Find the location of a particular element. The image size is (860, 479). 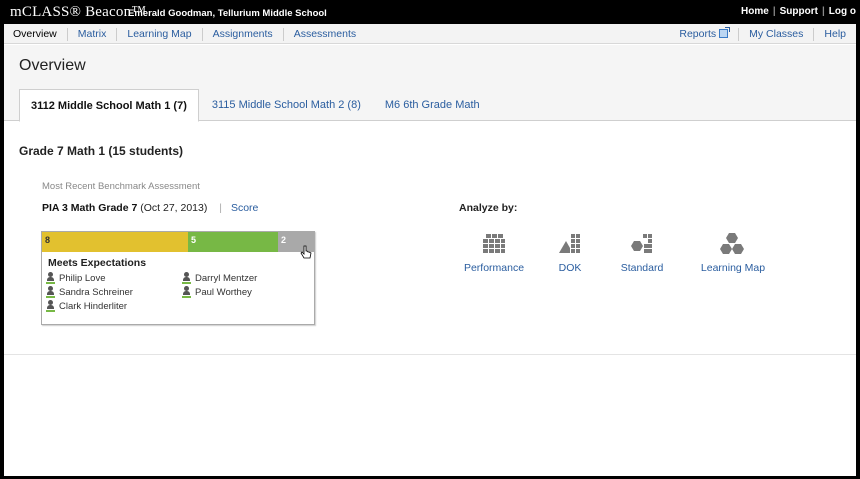

nav-right: Reports My Classes Help is located at coordinates (763, 34).